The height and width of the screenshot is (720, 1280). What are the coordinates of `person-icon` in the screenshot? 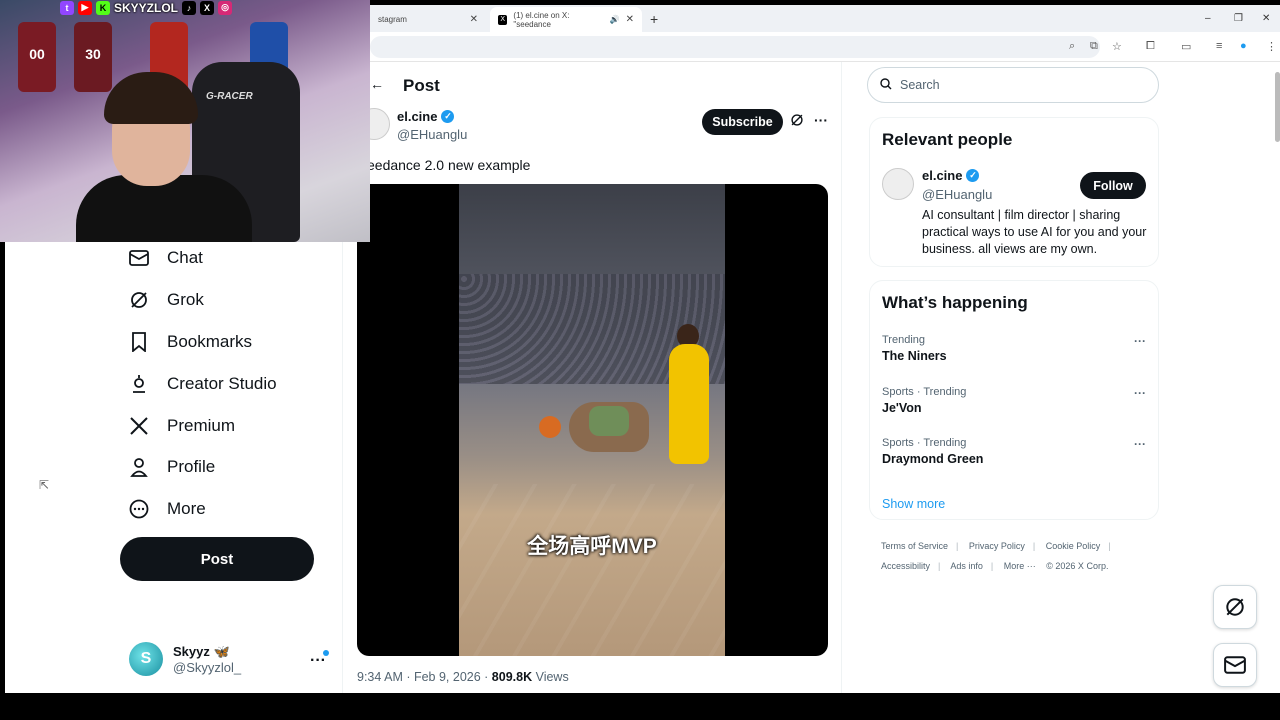 It's located at (139, 467).